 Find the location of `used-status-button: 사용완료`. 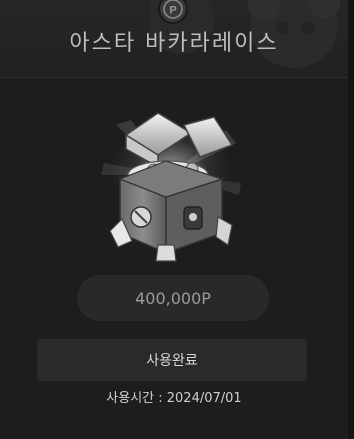

used-status-button: 사용완료 is located at coordinates (172, 360).